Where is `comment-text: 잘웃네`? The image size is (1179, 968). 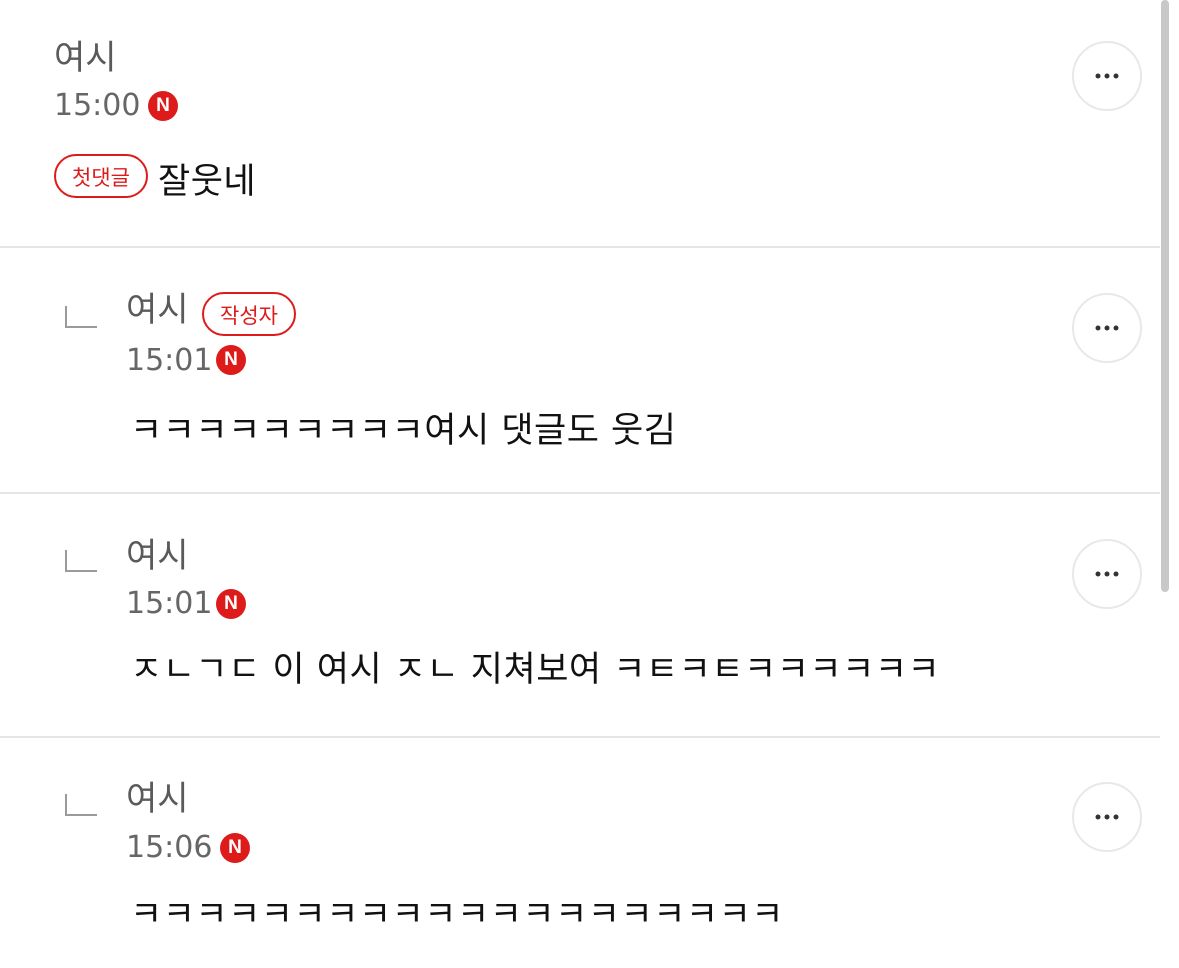
comment-text: 잘웃네 is located at coordinates (207, 182).